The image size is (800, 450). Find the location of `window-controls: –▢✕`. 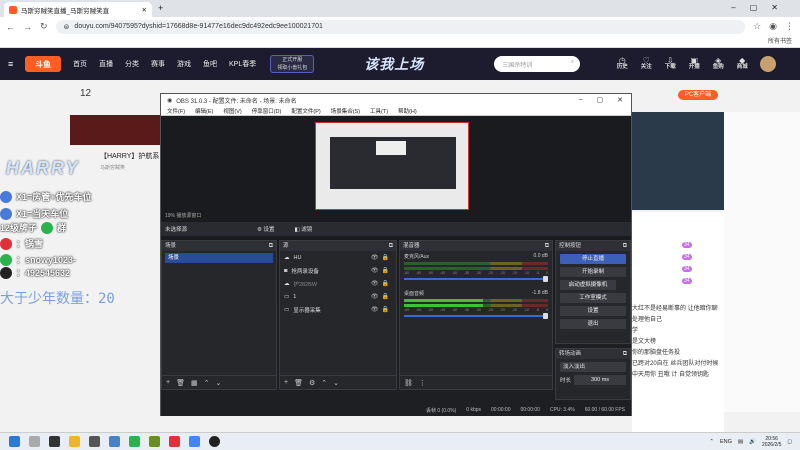

window-controls: –▢✕ is located at coordinates (761, 7).